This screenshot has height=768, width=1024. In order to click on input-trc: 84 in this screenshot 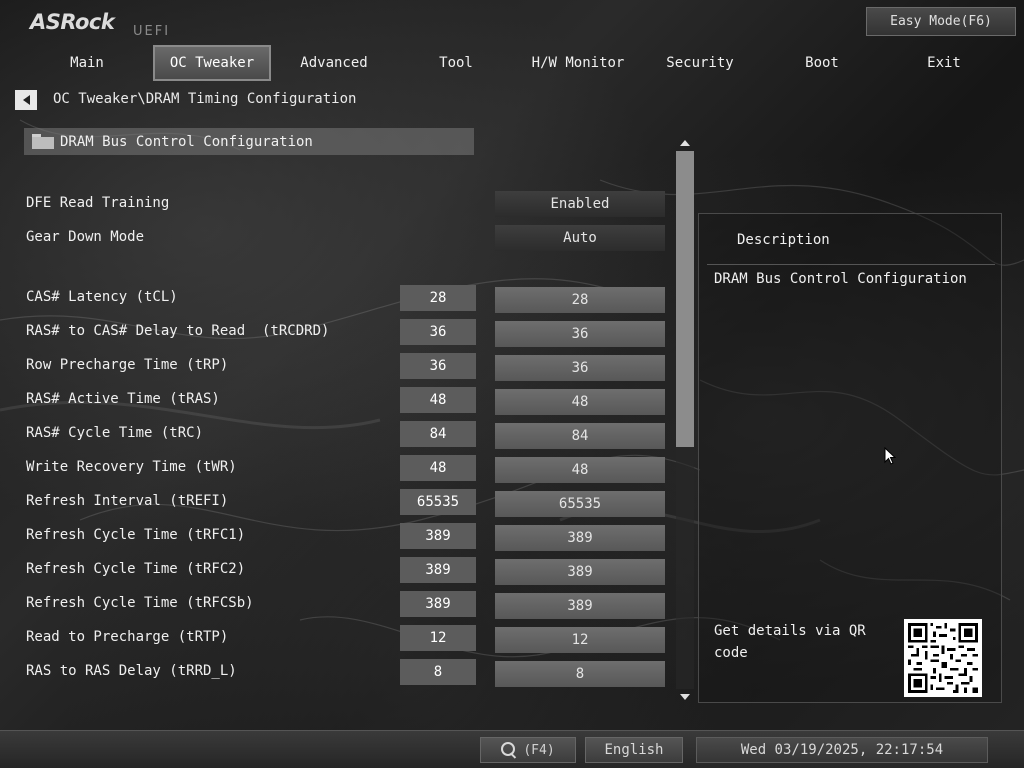, I will do `click(580, 436)`.